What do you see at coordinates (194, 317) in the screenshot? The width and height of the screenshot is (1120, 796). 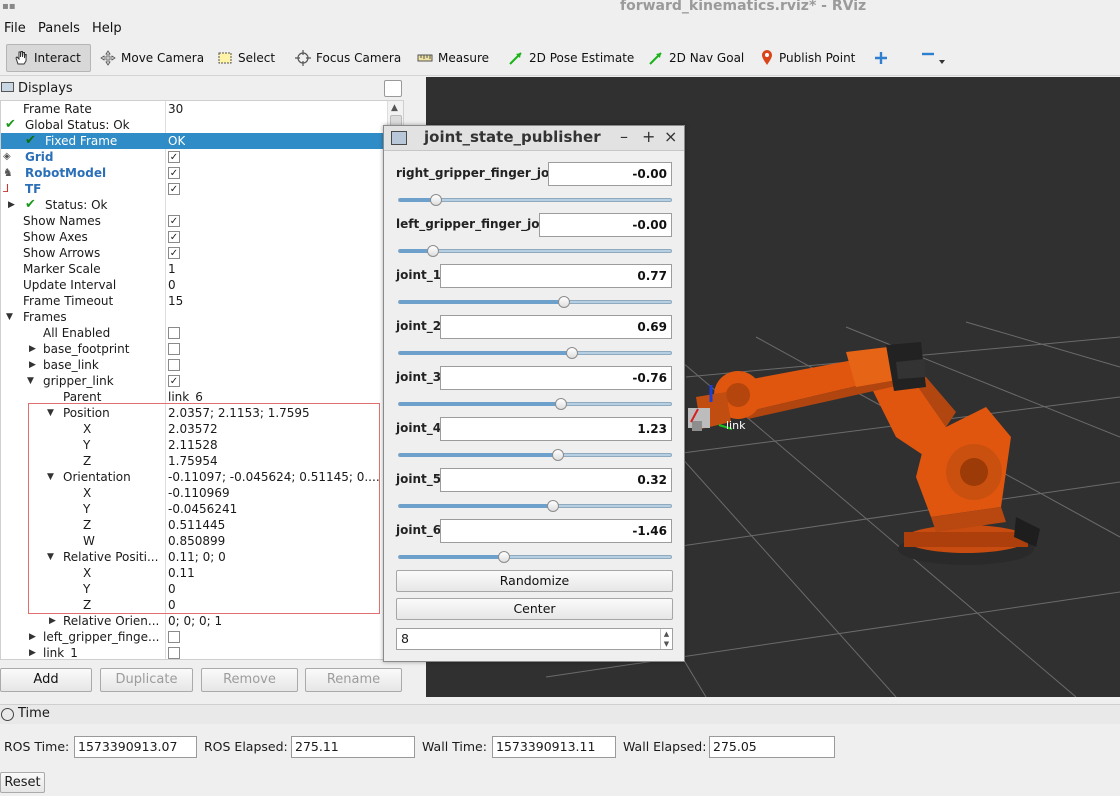 I see `tree-row-frames: ▼ Frames` at bounding box center [194, 317].